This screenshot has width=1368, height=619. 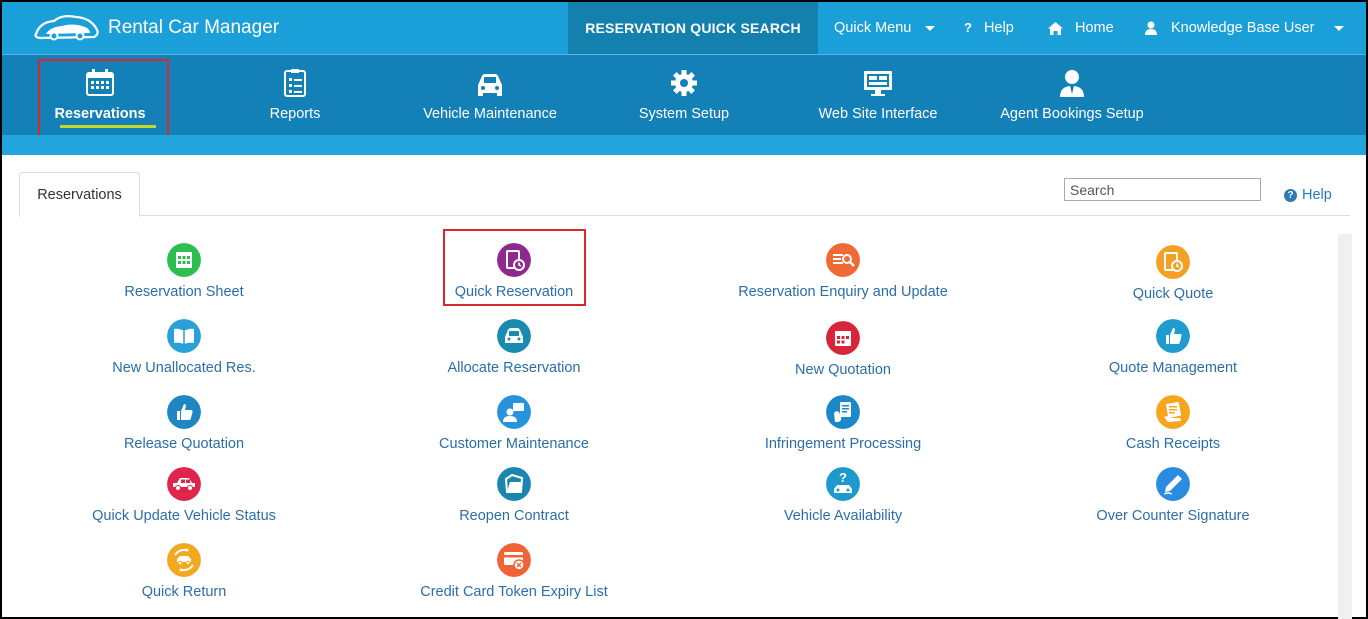 I want to click on open-book-icon, so click(x=184, y=336).